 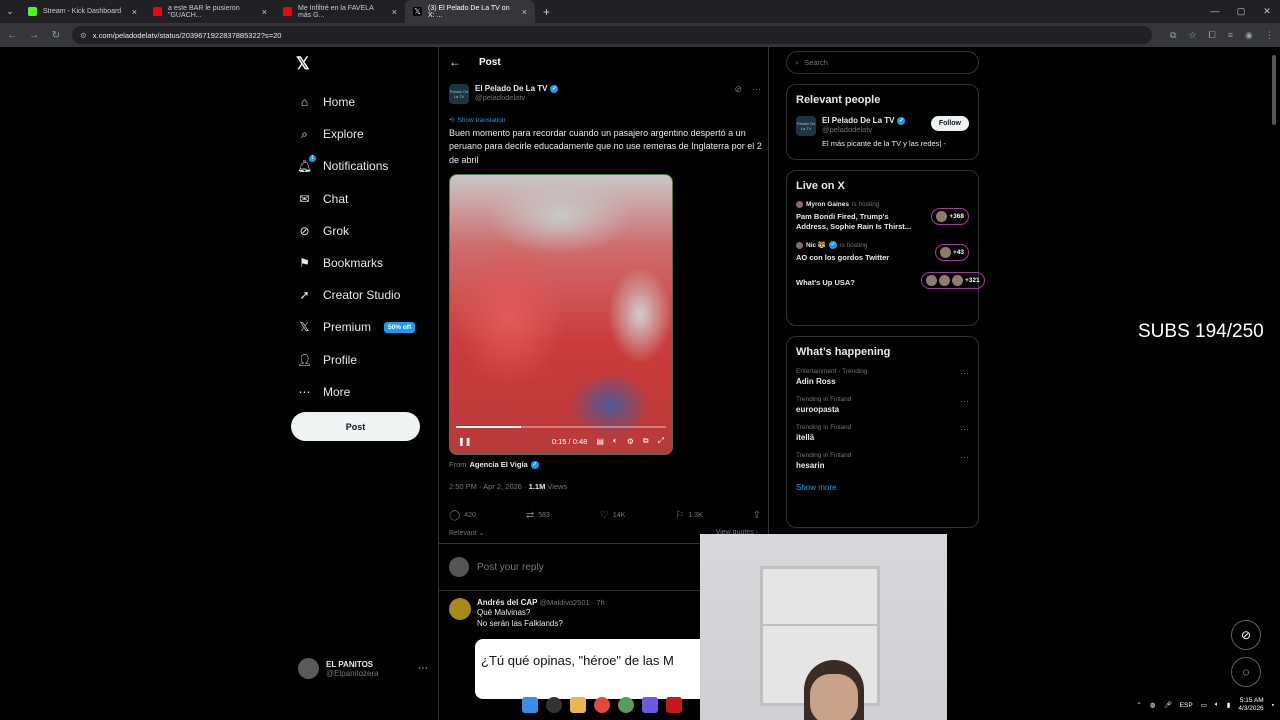 I want to click on show-more-link: Show more, so click(x=882, y=487).